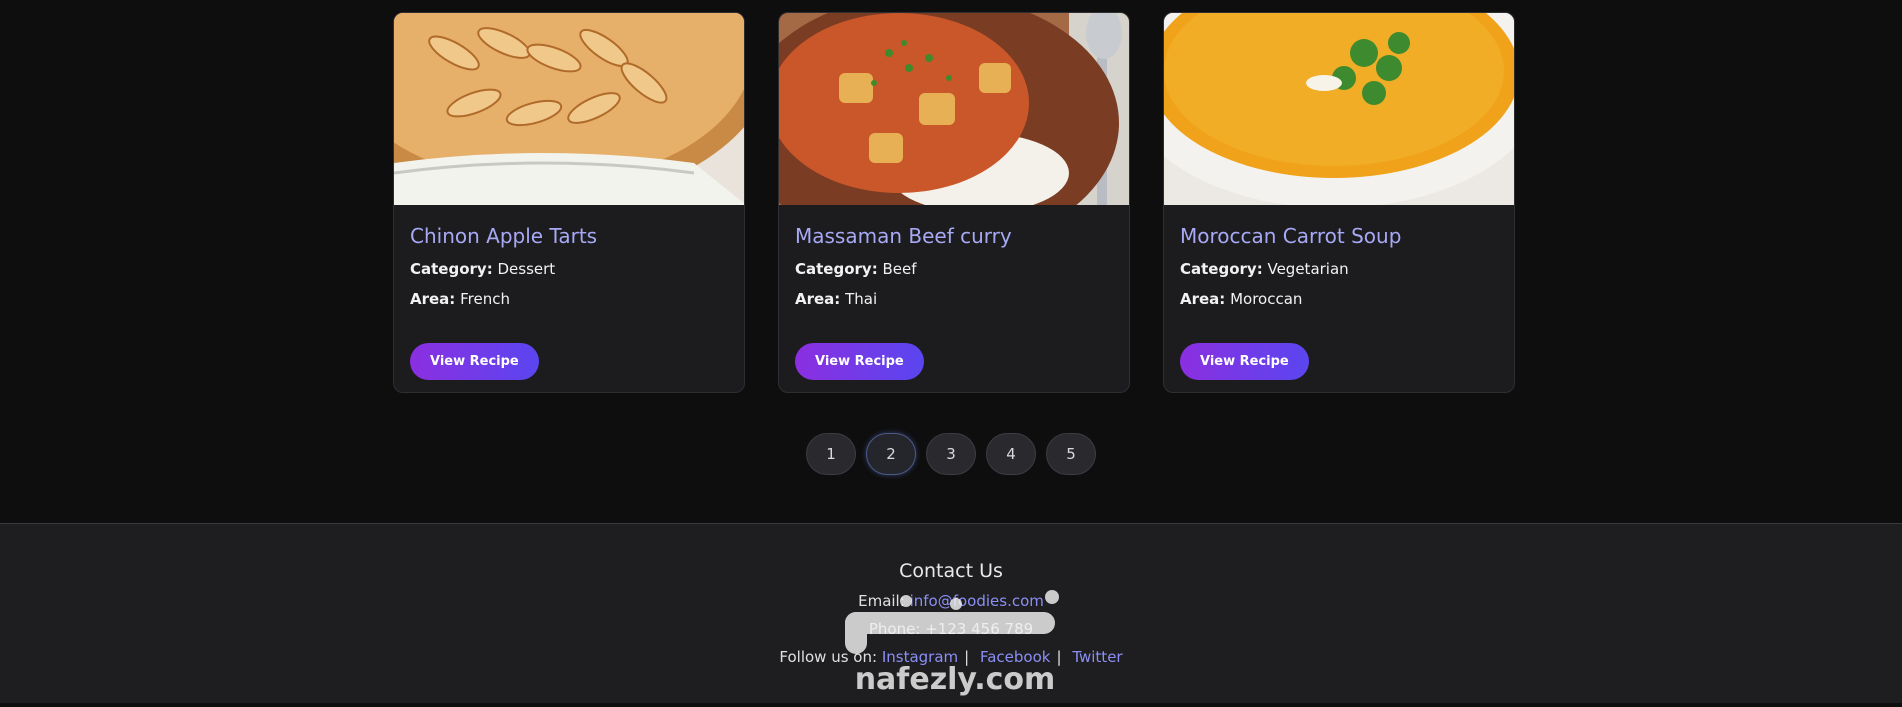 Image resolution: width=1902 pixels, height=707 pixels. Describe the element at coordinates (1097, 657) in the screenshot. I see `twitter-link: Twitter` at that location.